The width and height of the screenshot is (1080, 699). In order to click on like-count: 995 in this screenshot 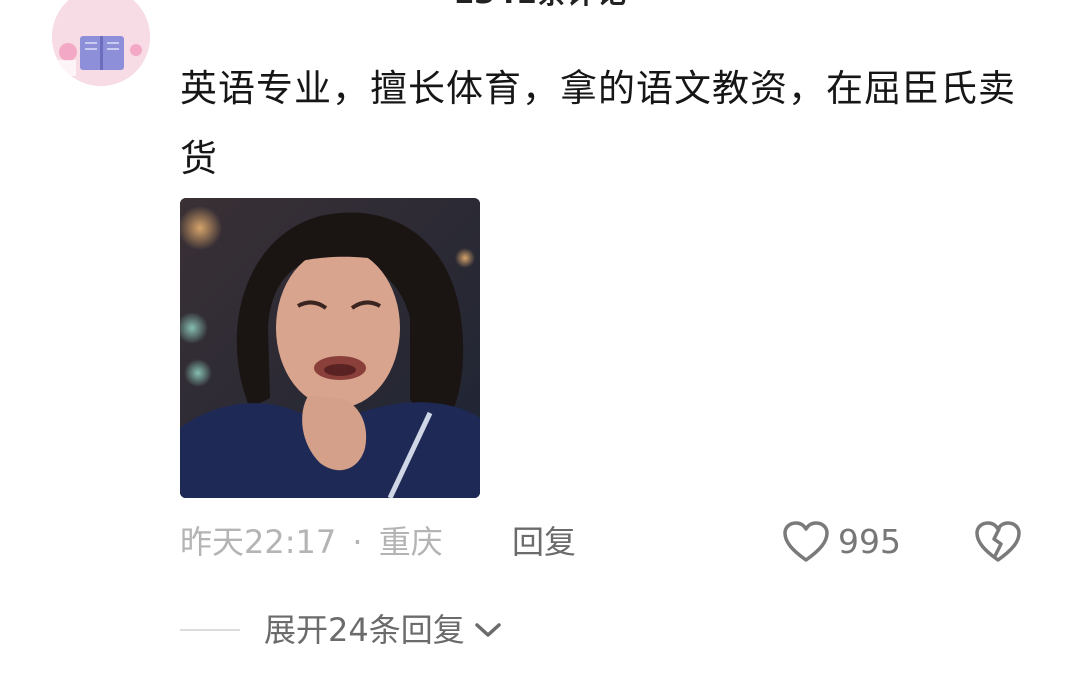, I will do `click(869, 541)`.